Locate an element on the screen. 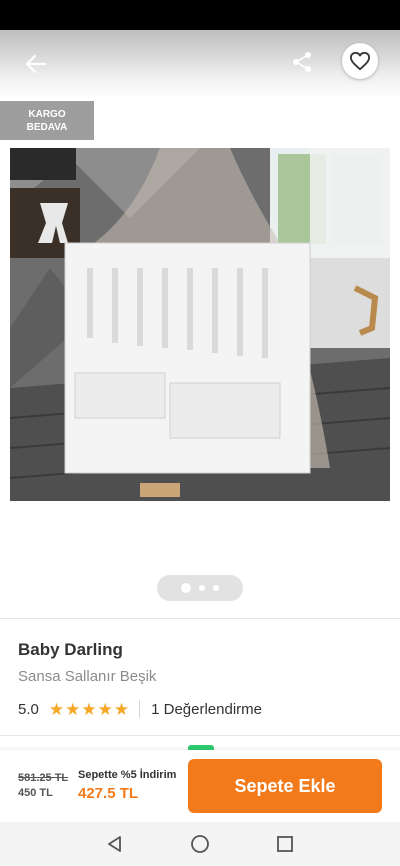 The image size is (400, 866). triangle-back-icon is located at coordinates (114, 844).